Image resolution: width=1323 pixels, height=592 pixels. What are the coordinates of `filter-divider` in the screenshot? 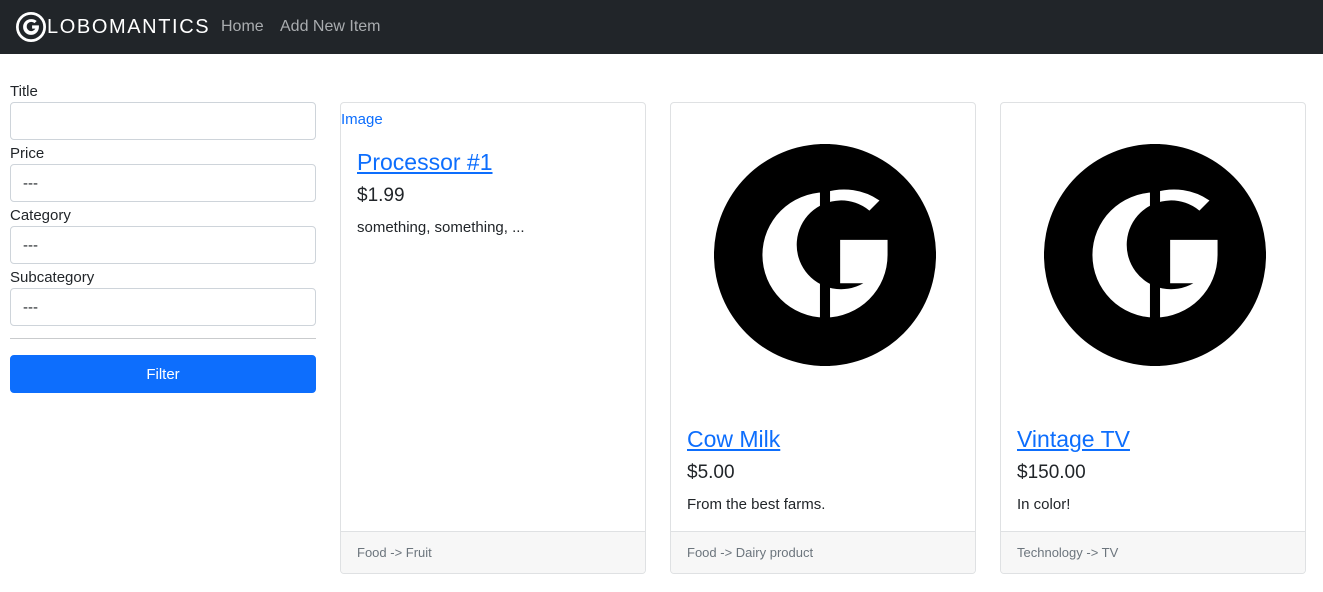 It's located at (163, 338).